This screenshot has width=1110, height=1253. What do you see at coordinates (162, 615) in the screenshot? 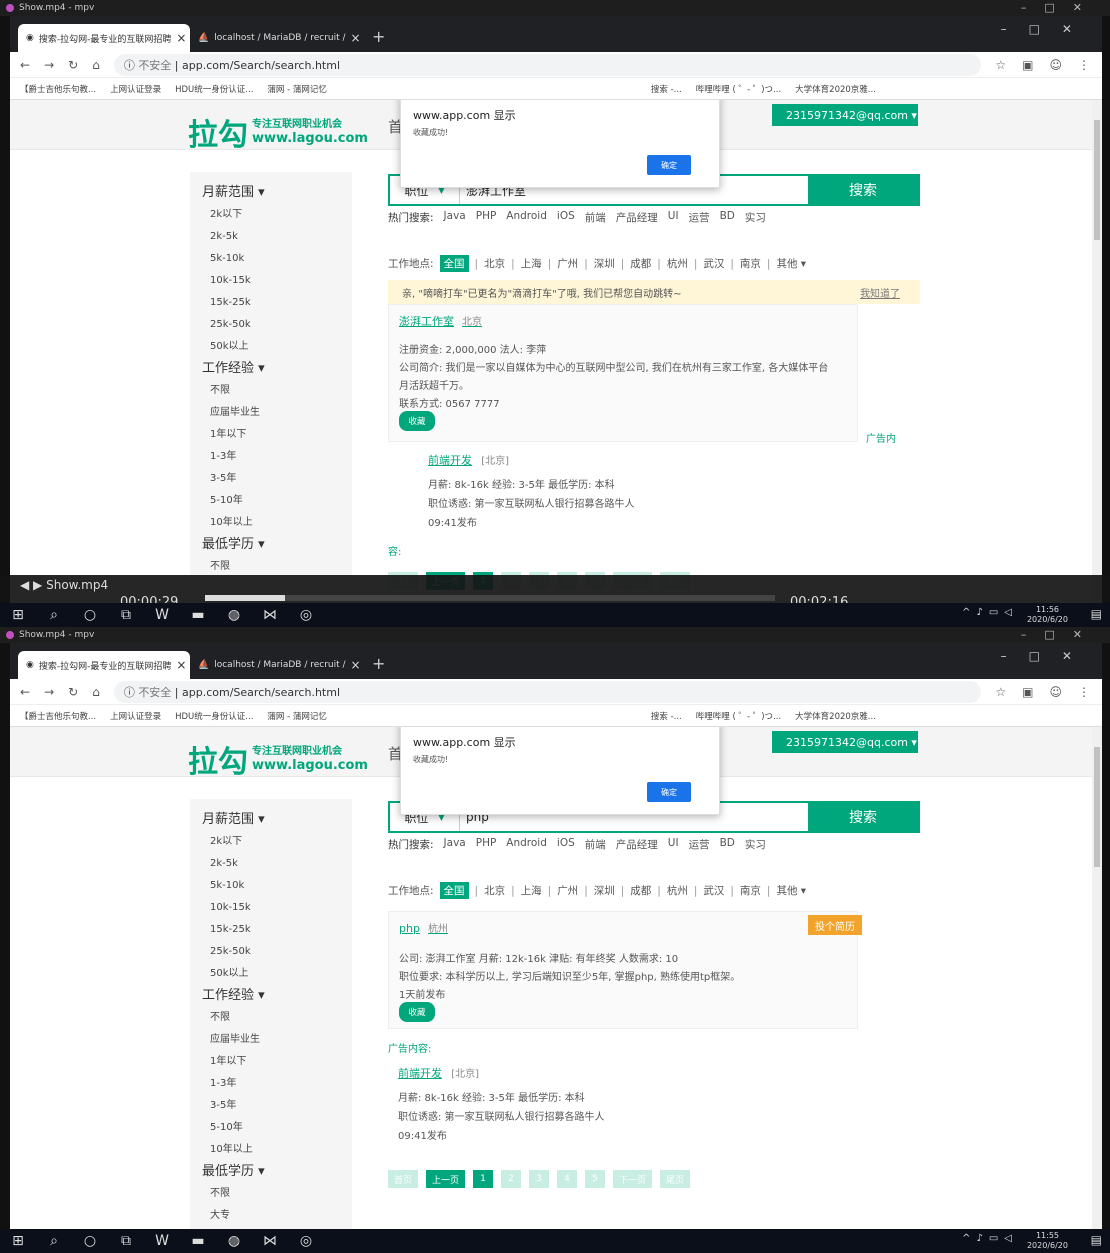
I see `word-icon: W` at bounding box center [162, 615].